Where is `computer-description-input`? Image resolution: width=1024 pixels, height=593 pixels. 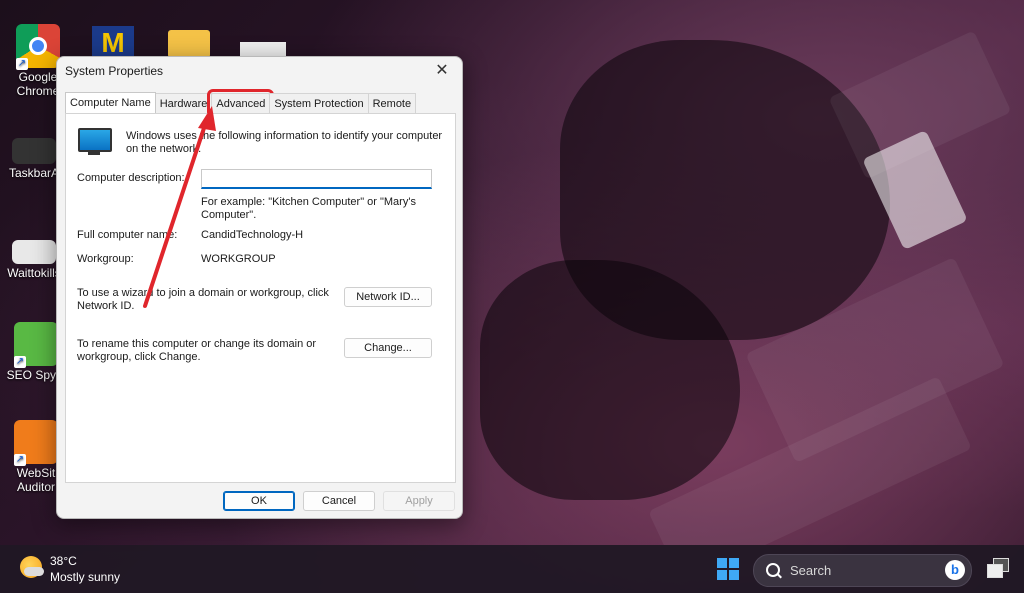 computer-description-input is located at coordinates (316, 180).